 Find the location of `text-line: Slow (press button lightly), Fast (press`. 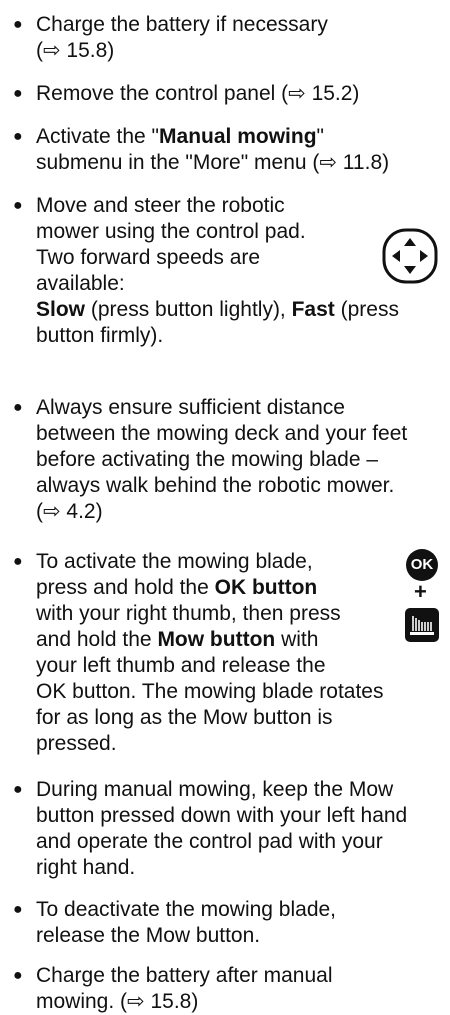

text-line: Slow (press button lightly), Fast (press is located at coordinates (217, 310).